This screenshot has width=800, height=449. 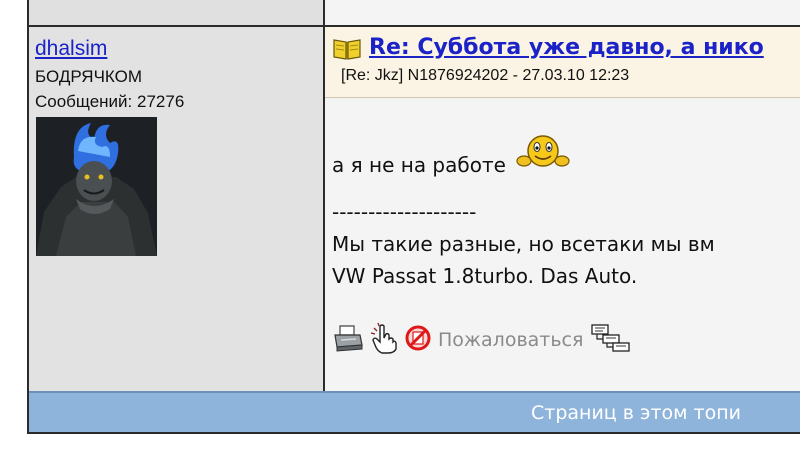 I want to click on prohibited-icon, so click(x=418, y=340).